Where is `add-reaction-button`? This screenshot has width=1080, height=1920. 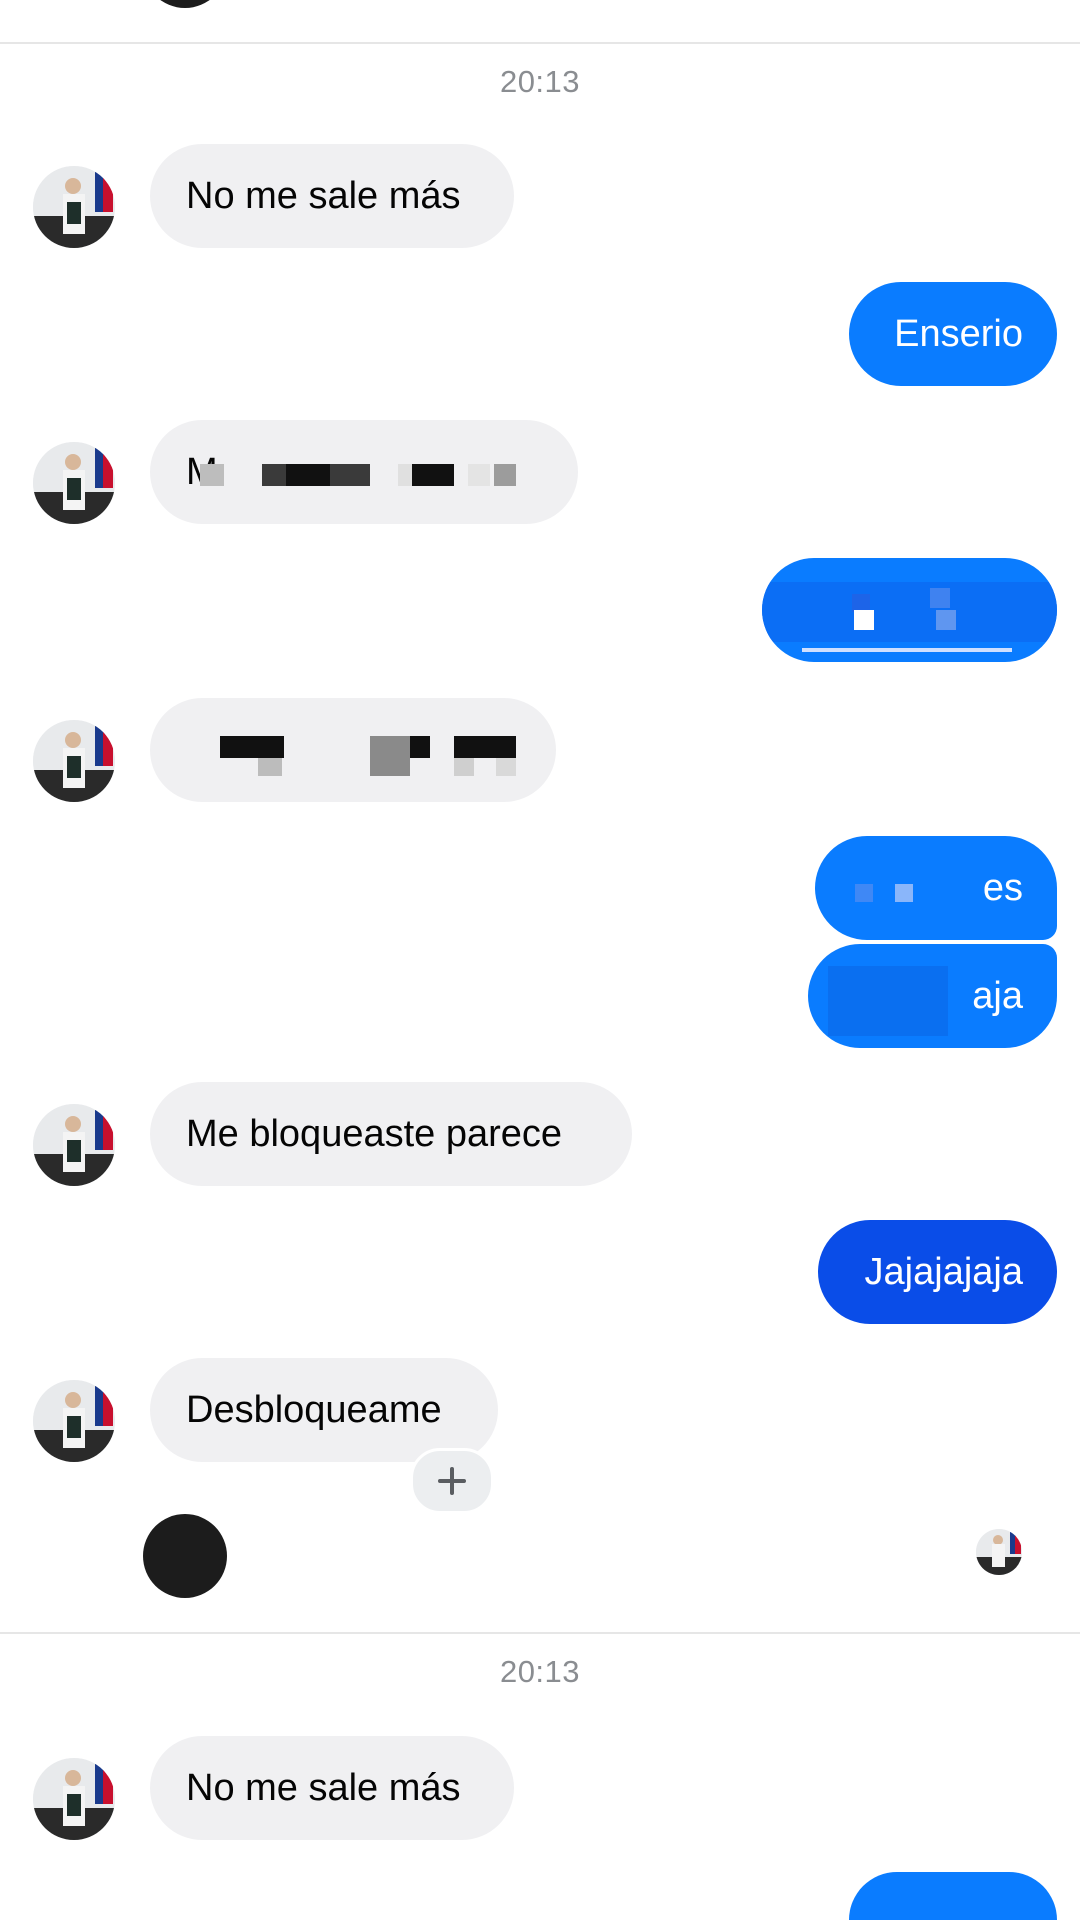
add-reaction-button is located at coordinates (452, 1481).